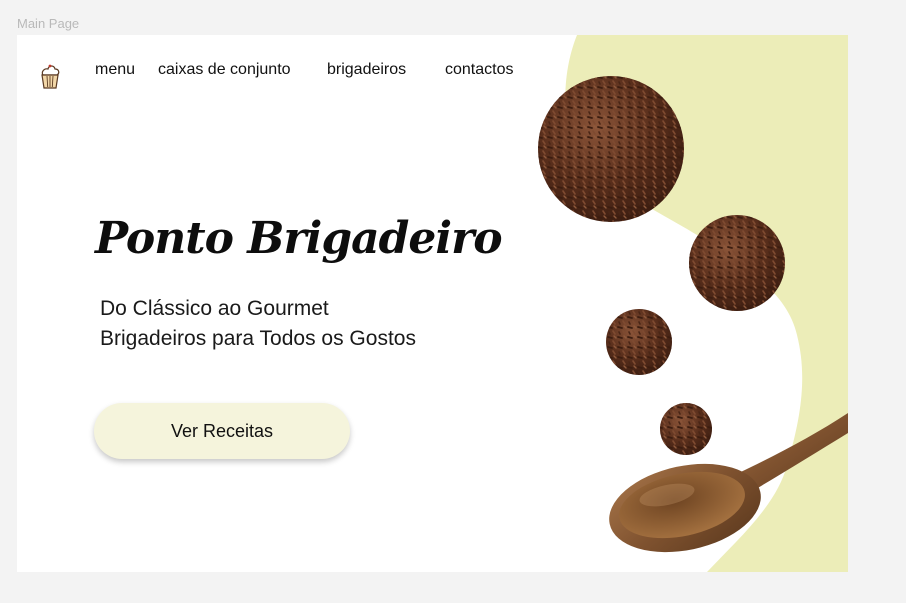 This screenshot has height=603, width=906. I want to click on brigadeiro-large-image, so click(611, 149).